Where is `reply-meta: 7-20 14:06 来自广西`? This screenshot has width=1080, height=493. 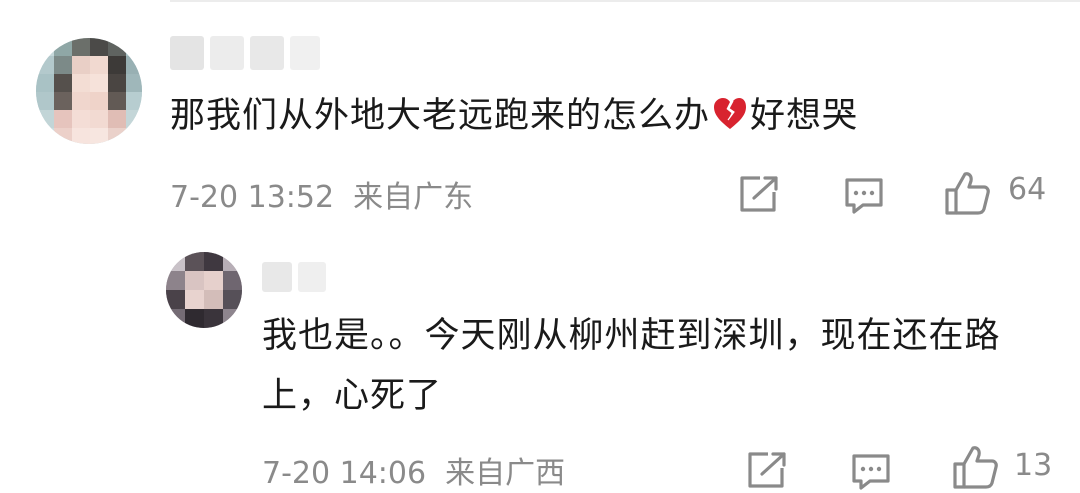 reply-meta: 7-20 14:06 来自广西 is located at coordinates (413, 470).